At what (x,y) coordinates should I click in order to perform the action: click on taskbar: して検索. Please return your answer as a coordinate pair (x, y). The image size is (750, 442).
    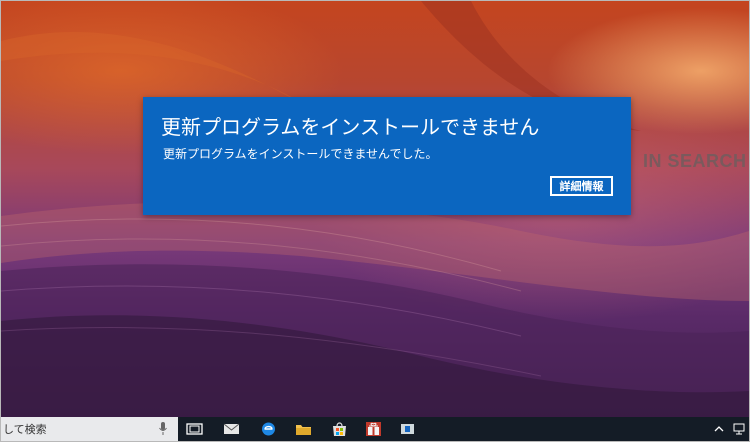
    Looking at the image, I should click on (375, 429).